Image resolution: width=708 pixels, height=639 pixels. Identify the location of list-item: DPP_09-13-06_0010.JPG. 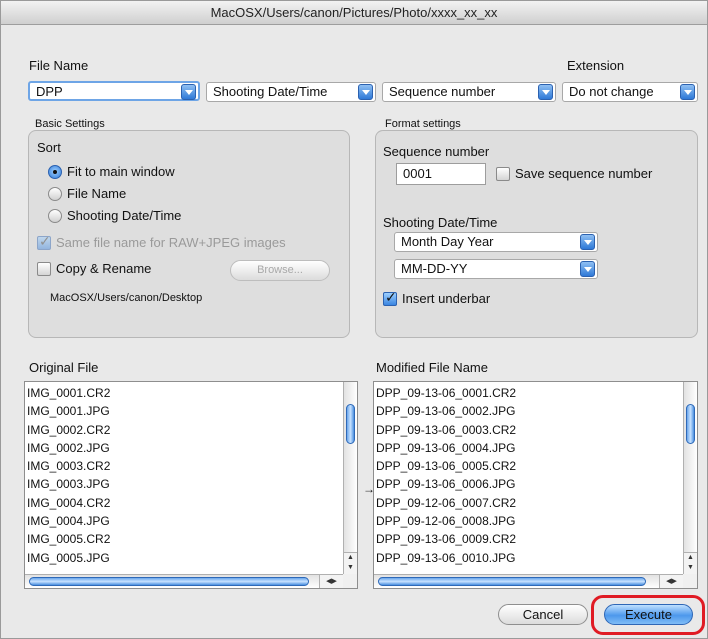
(528, 558).